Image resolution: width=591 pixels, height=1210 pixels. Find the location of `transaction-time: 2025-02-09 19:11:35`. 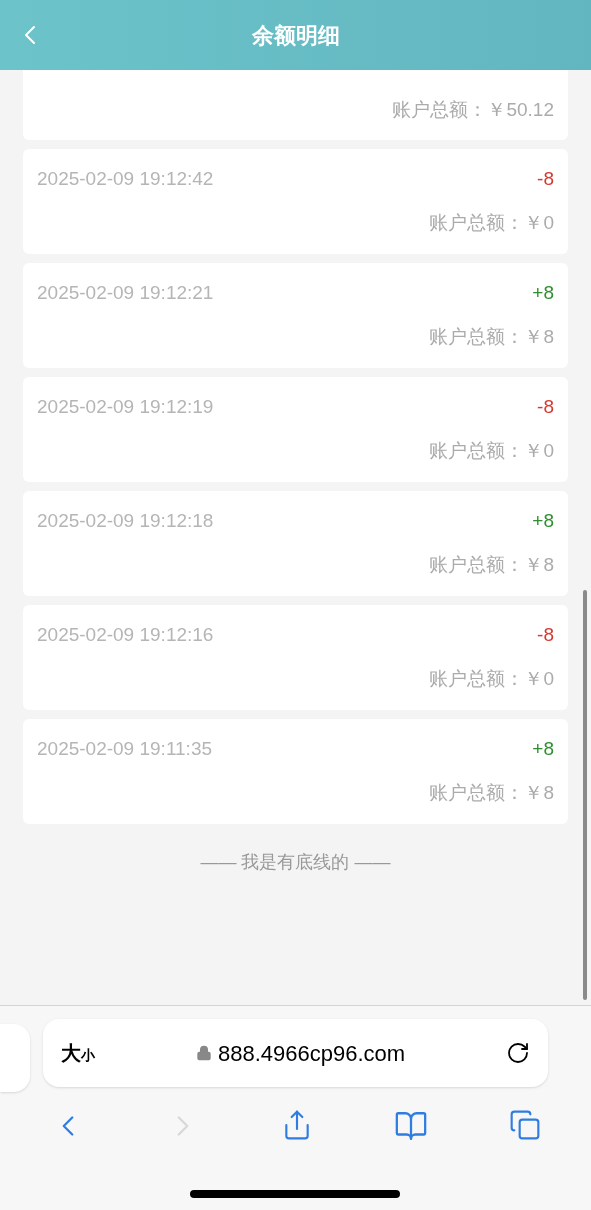

transaction-time: 2025-02-09 19:11:35 is located at coordinates (125, 749).